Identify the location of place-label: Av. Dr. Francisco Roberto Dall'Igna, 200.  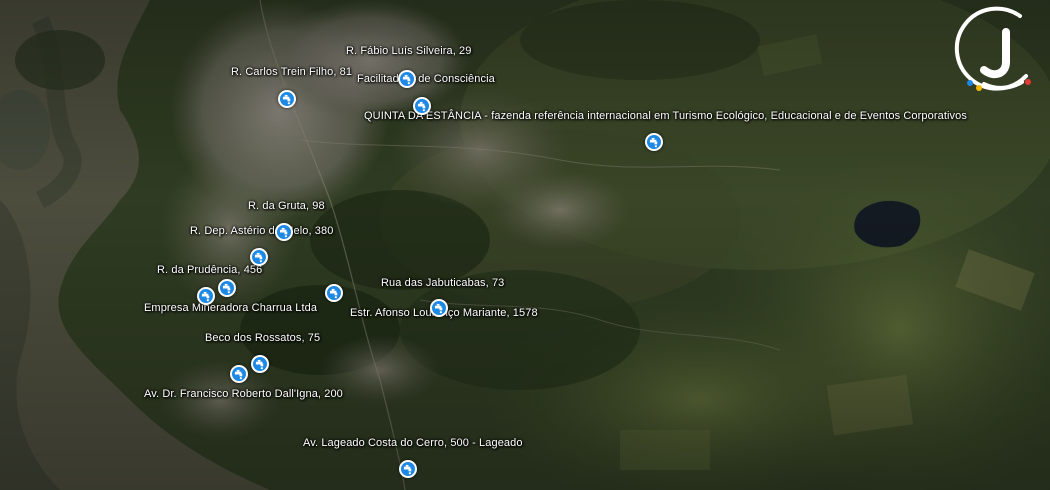
(243, 394).